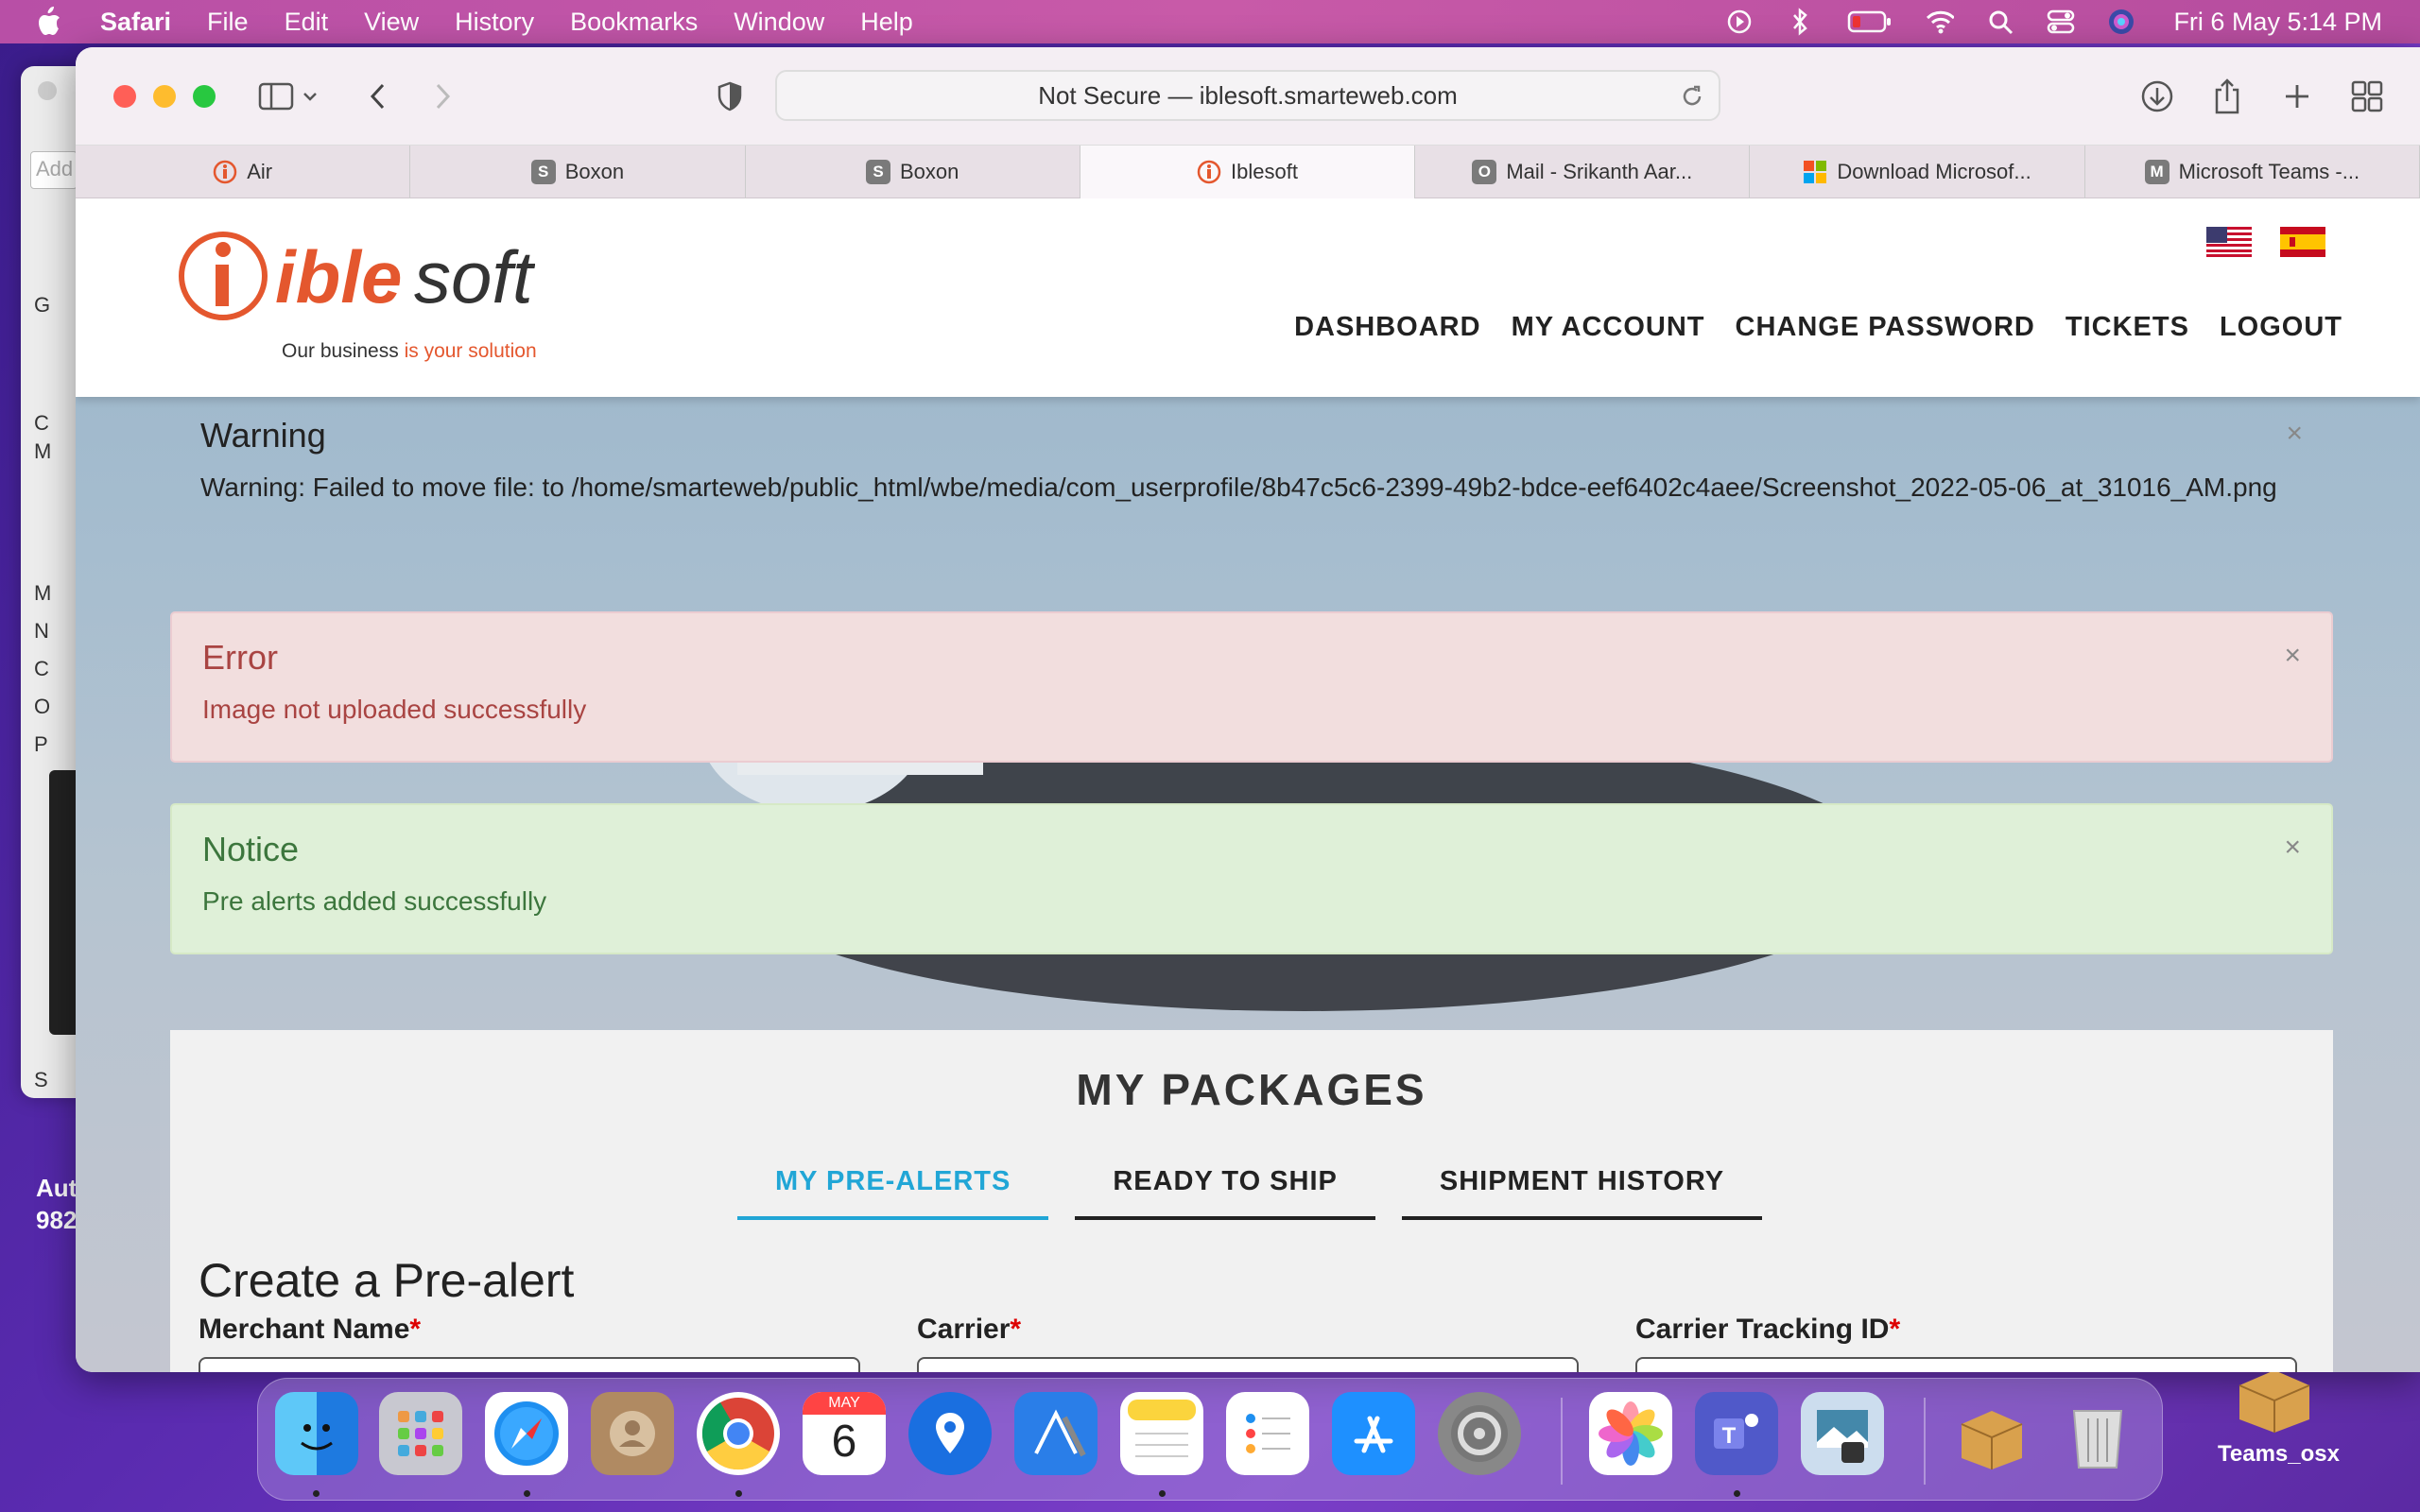 This screenshot has height=1512, width=2420. Describe the element at coordinates (1251, 1089) in the screenshot. I see `packages-title: MY PACKAGES` at that location.